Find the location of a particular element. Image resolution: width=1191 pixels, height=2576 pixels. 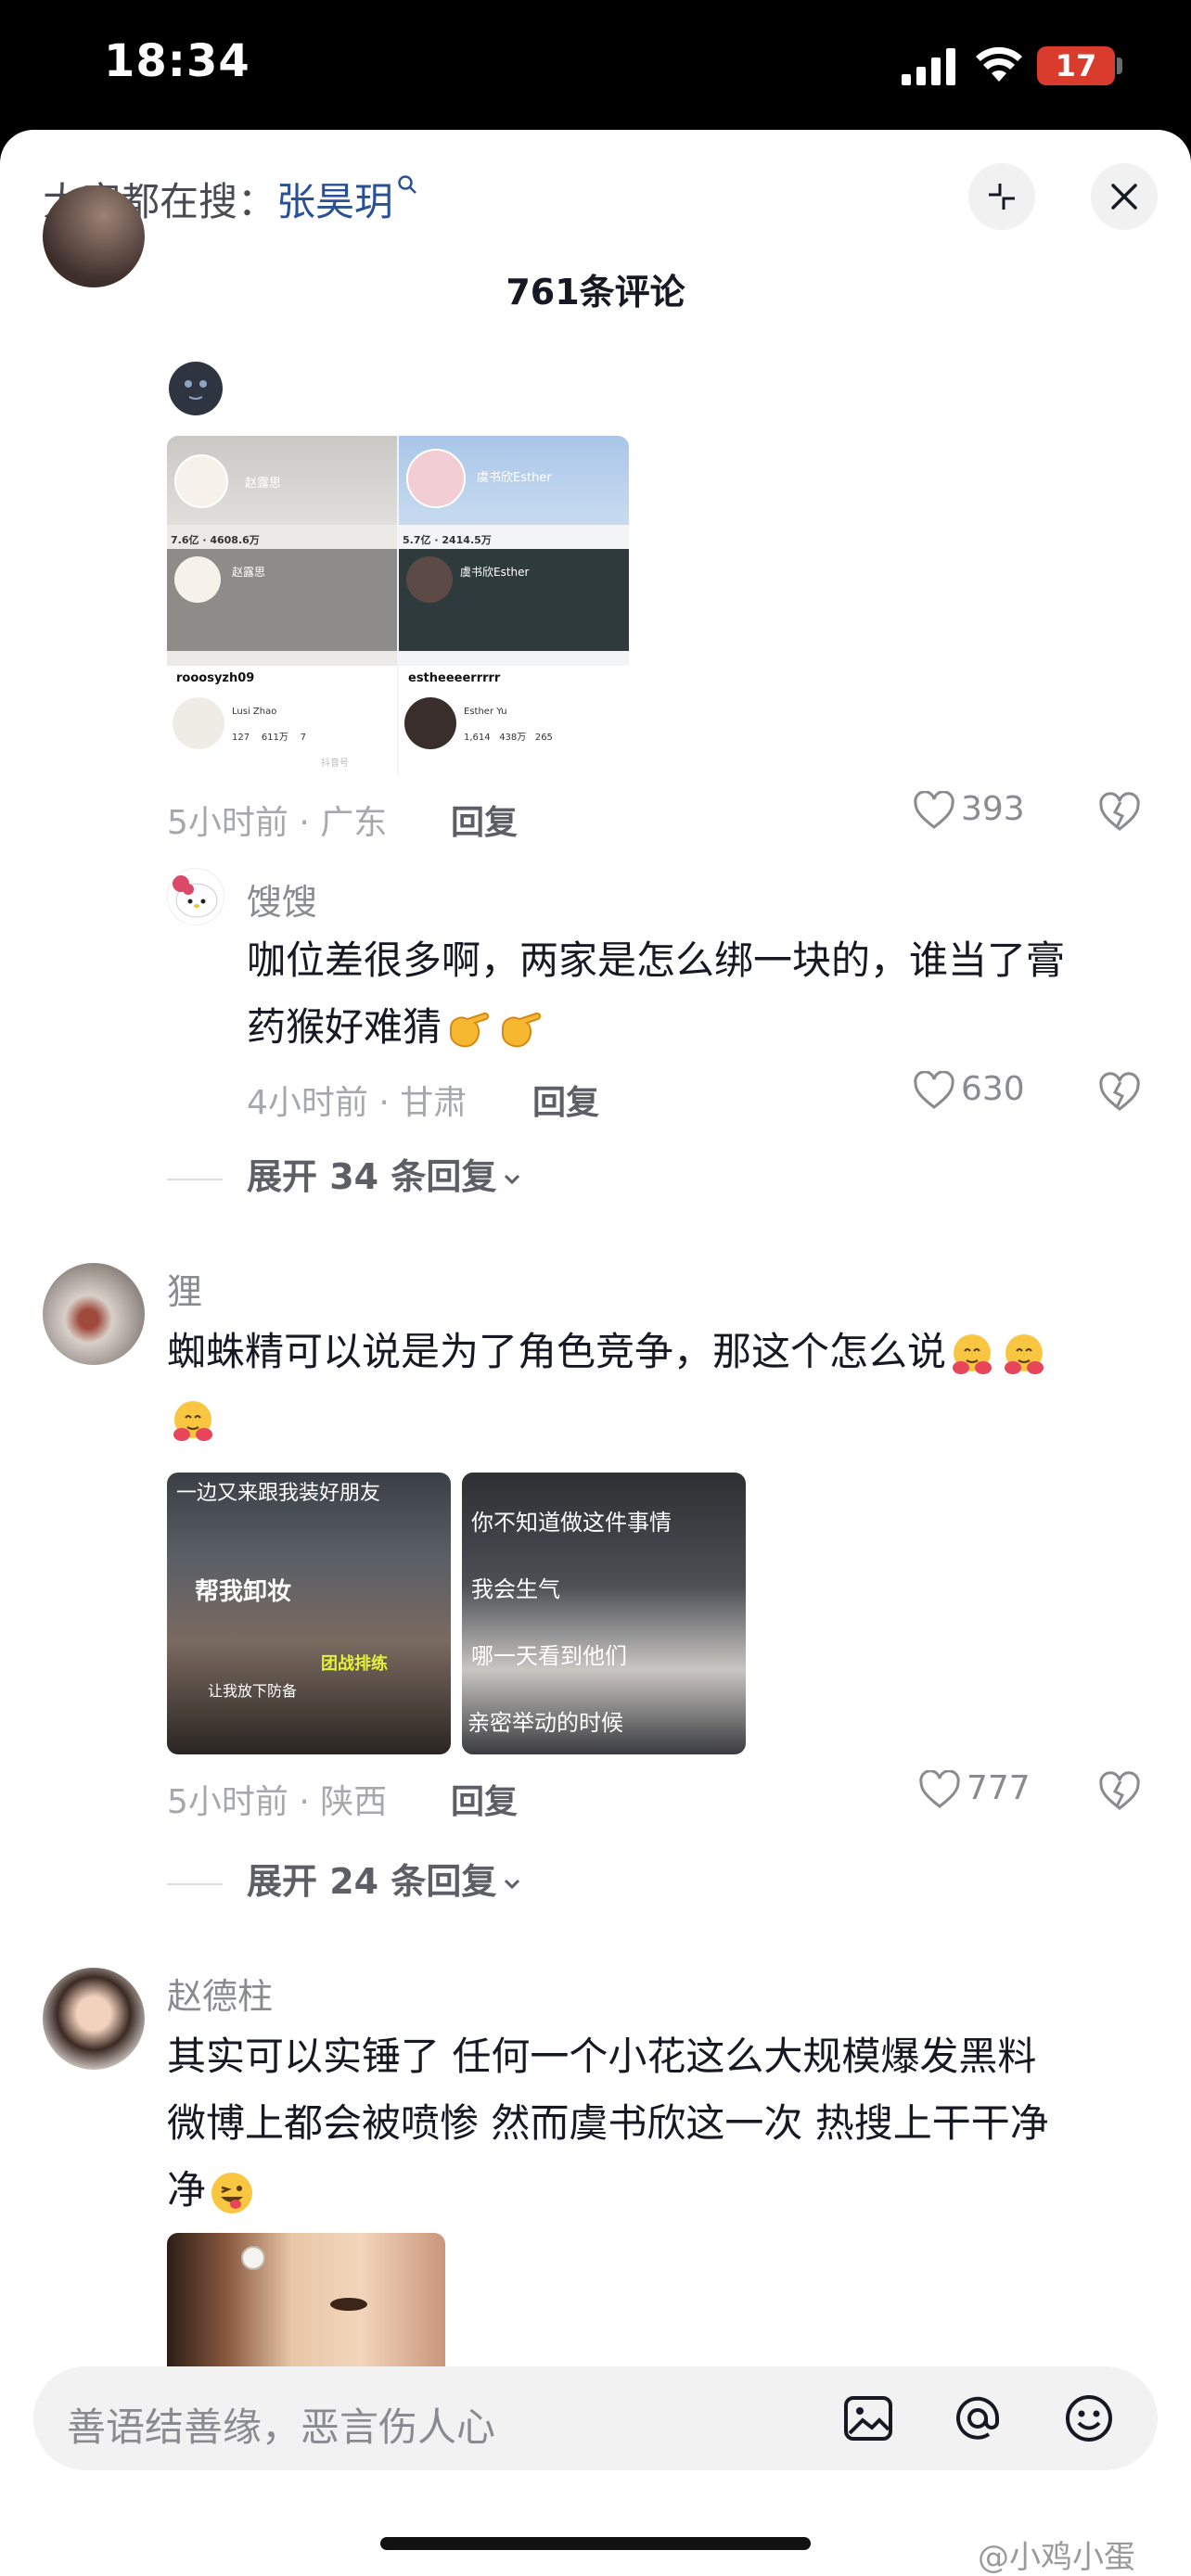

profile-num: 7 is located at coordinates (303, 738).